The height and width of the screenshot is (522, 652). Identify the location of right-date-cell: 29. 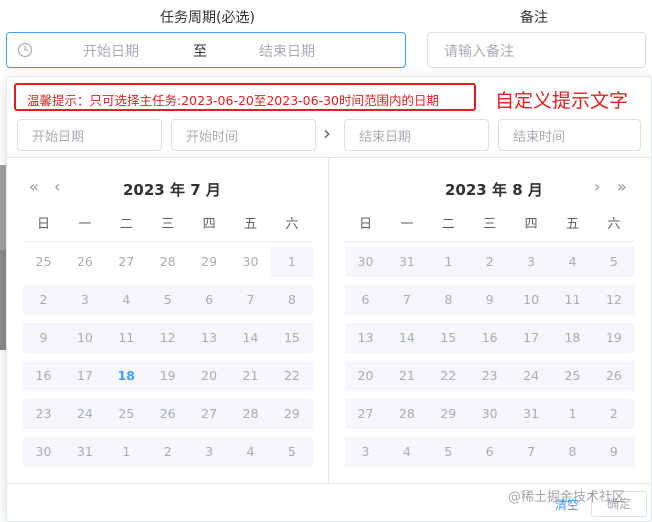
(448, 414).